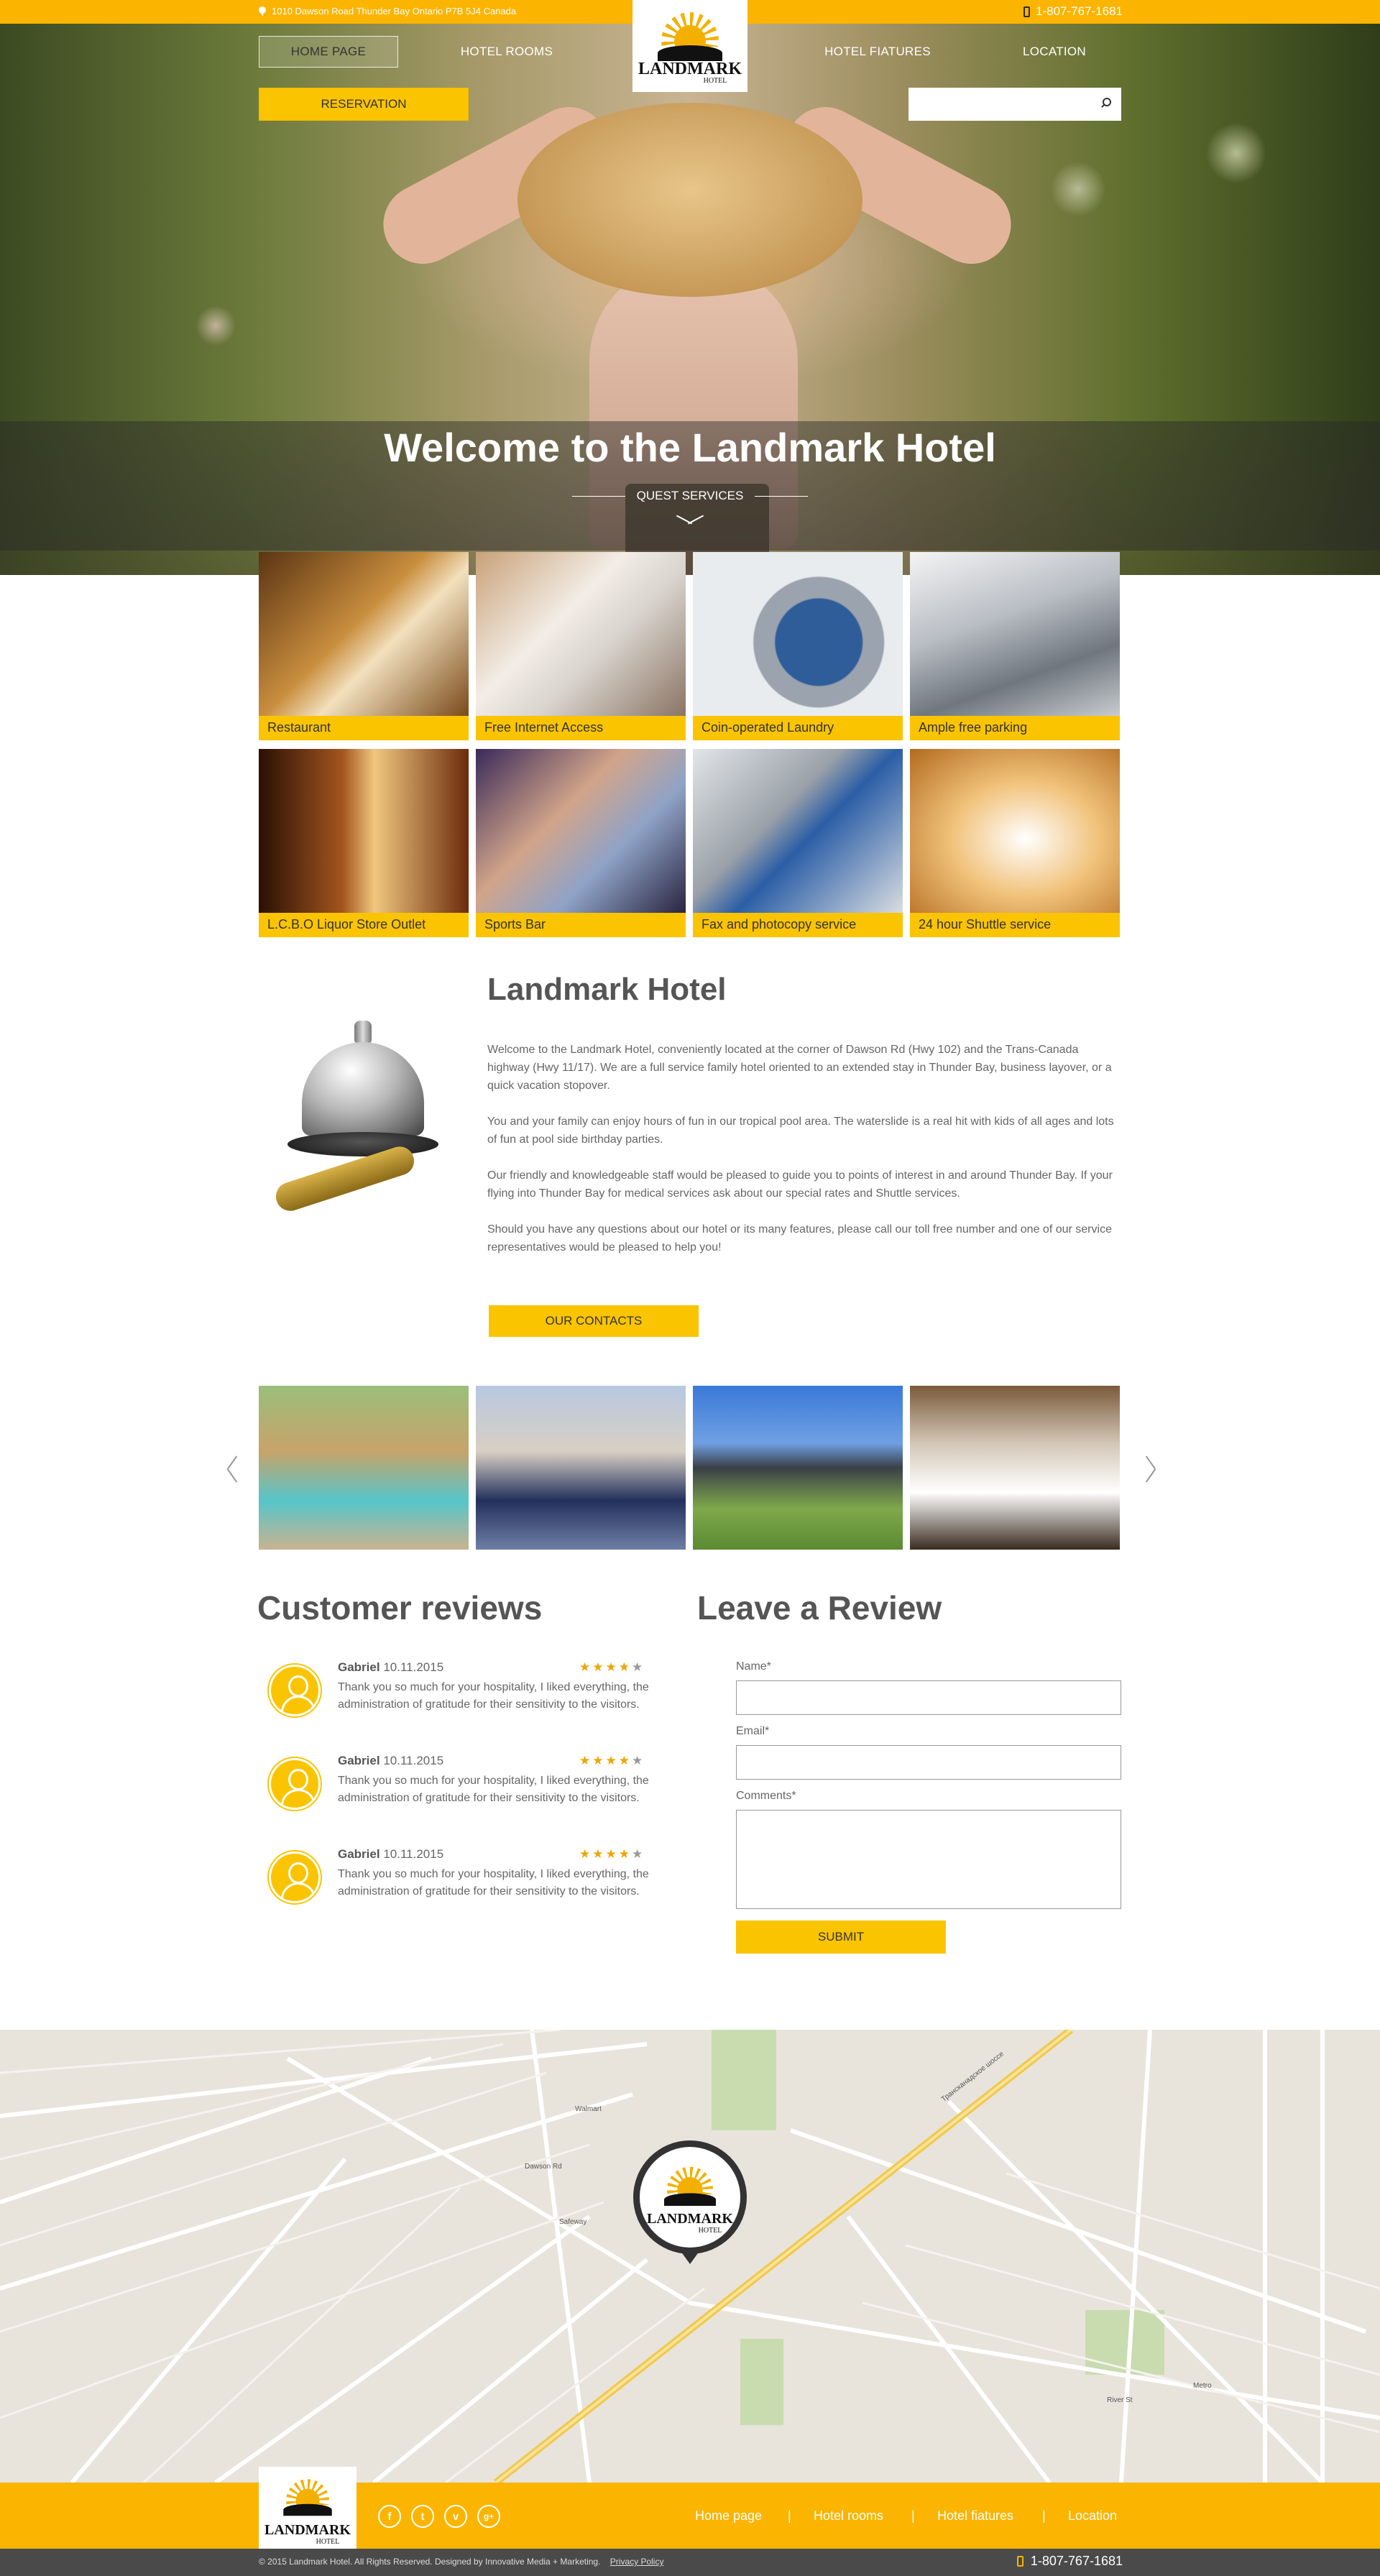 This screenshot has height=2576, width=1380. I want to click on map-label: Safeway, so click(573, 2222).